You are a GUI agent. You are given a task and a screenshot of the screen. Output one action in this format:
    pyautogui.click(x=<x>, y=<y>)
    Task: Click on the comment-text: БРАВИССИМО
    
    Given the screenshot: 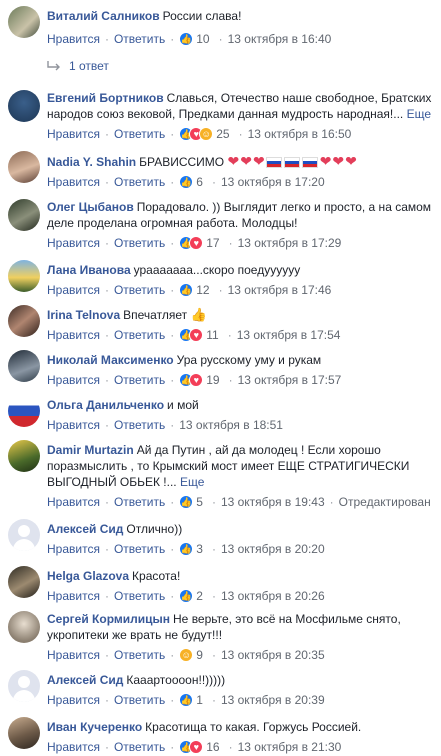 What is the action you would take?
    pyautogui.click(x=182, y=162)
    